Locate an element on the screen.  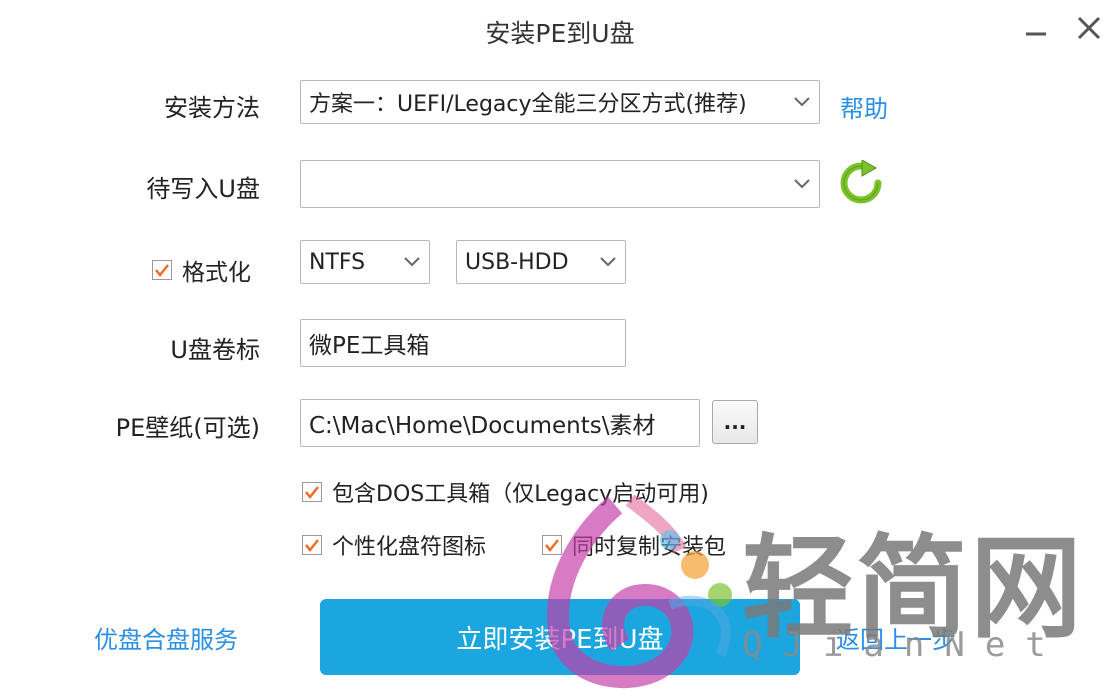
volume-label-label: U盘卷标 is located at coordinates (215, 350).